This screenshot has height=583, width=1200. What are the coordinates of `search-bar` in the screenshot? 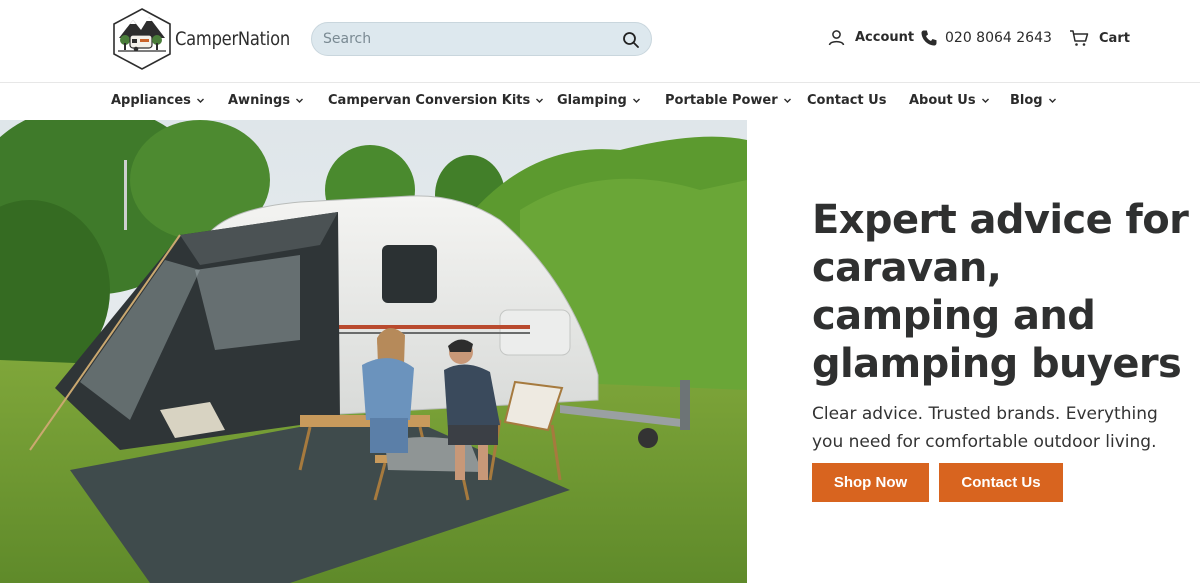 It's located at (481, 39).